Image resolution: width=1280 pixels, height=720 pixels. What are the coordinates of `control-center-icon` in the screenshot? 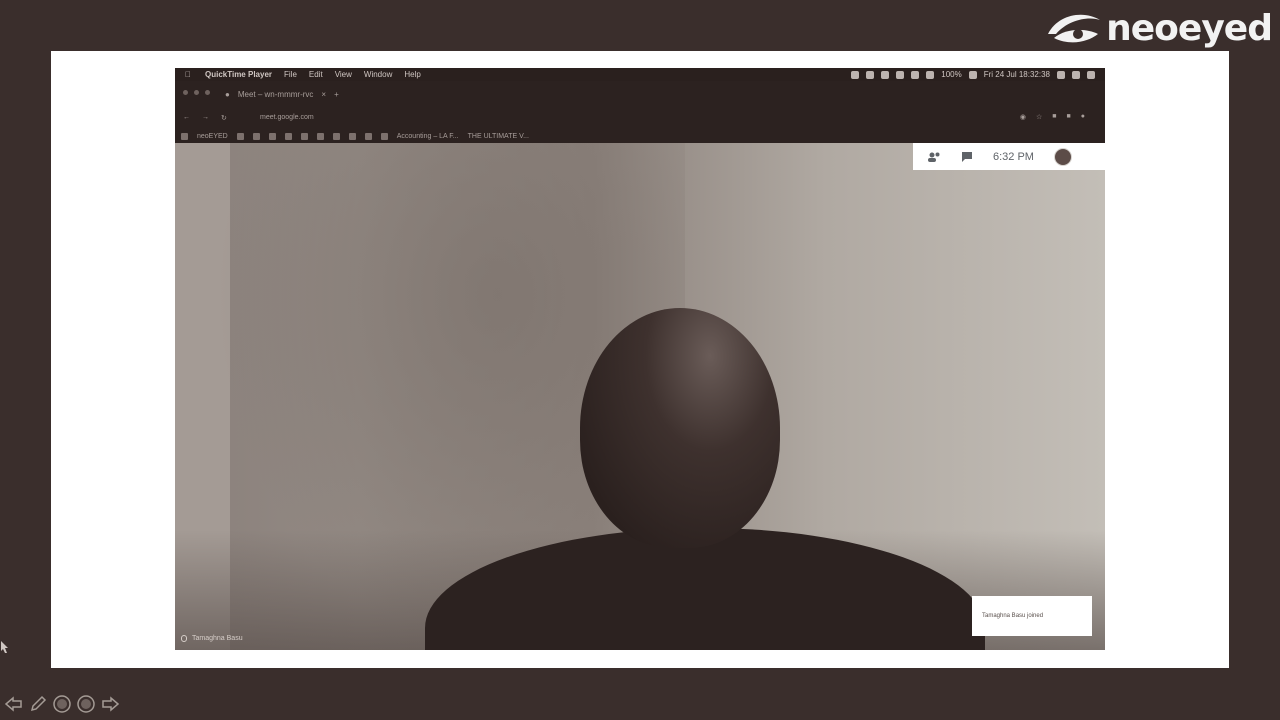 It's located at (1076, 74).